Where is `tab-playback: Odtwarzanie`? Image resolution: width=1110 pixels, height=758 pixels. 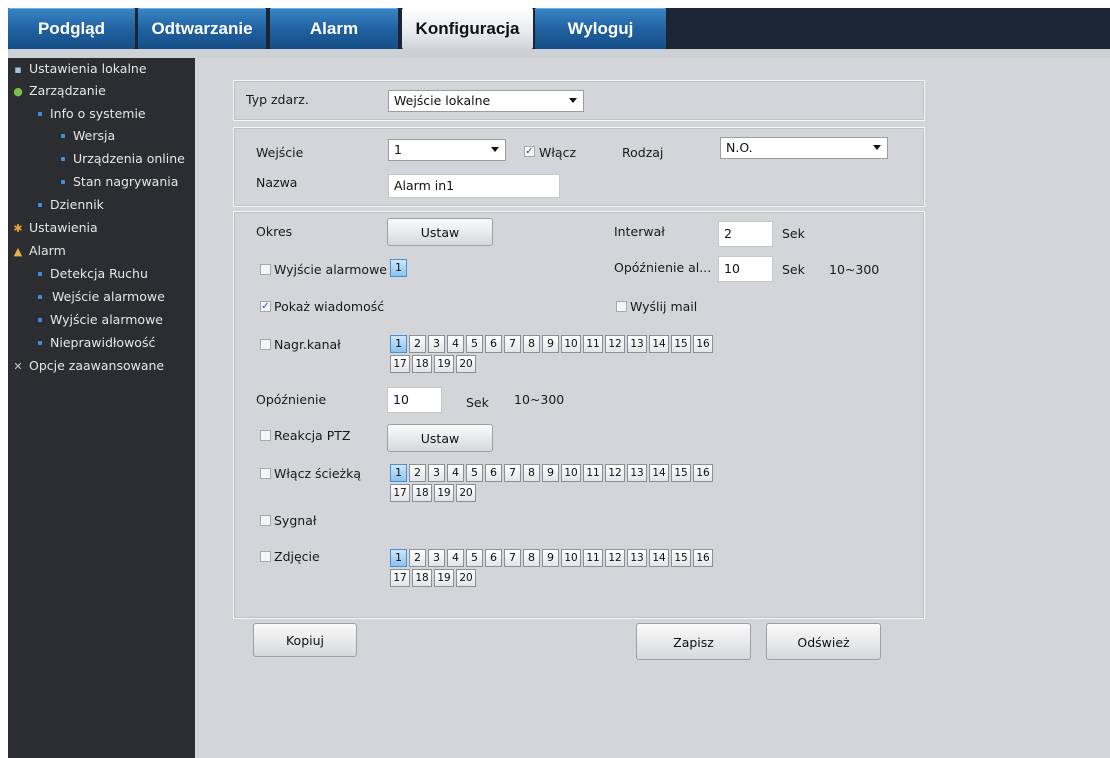 tab-playback: Odtwarzanie is located at coordinates (202, 28).